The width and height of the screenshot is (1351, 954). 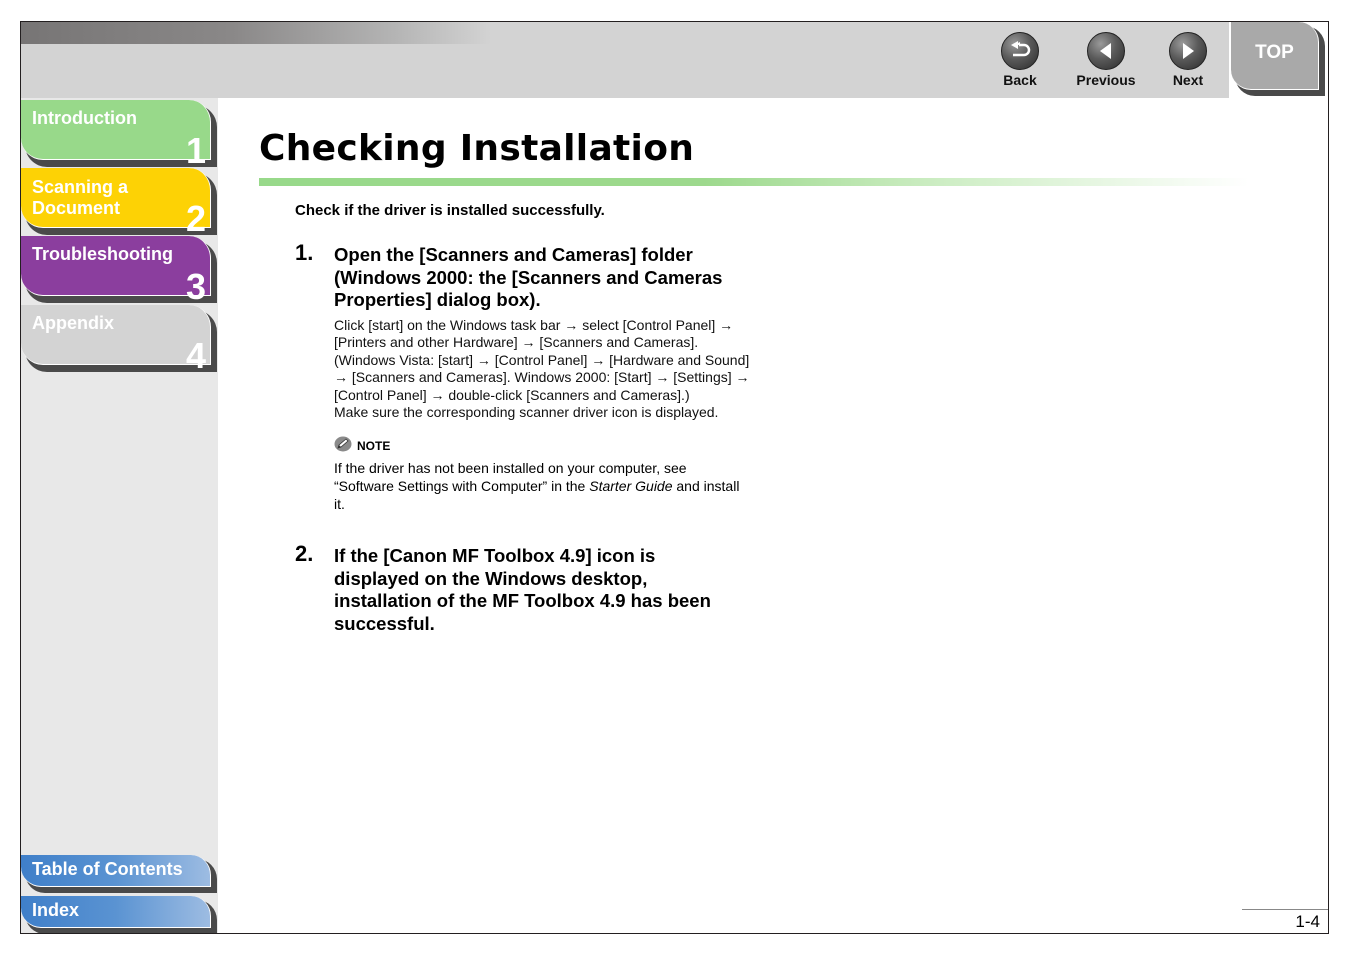 I want to click on index-button: Index, so click(x=119, y=914).